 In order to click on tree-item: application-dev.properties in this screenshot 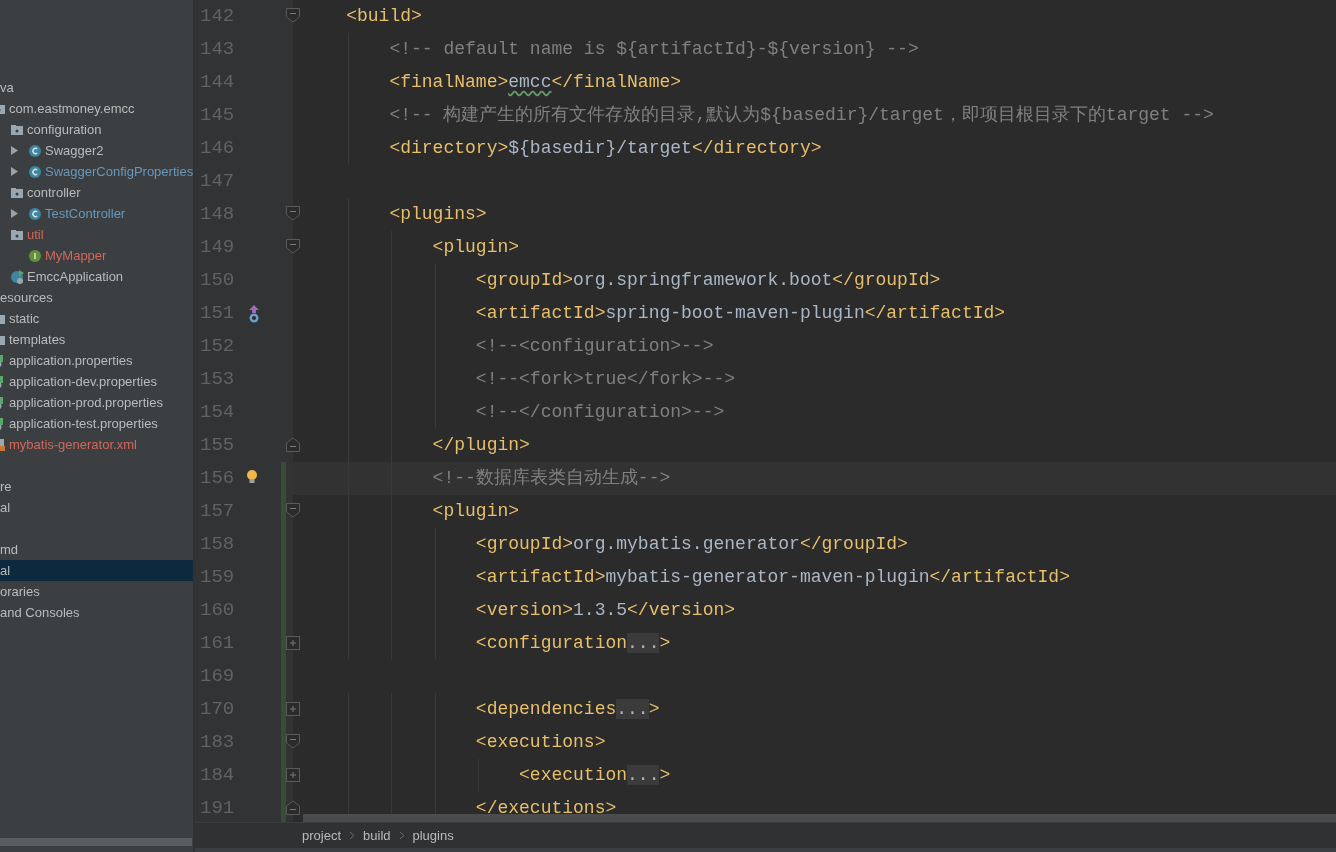, I will do `click(96, 381)`.